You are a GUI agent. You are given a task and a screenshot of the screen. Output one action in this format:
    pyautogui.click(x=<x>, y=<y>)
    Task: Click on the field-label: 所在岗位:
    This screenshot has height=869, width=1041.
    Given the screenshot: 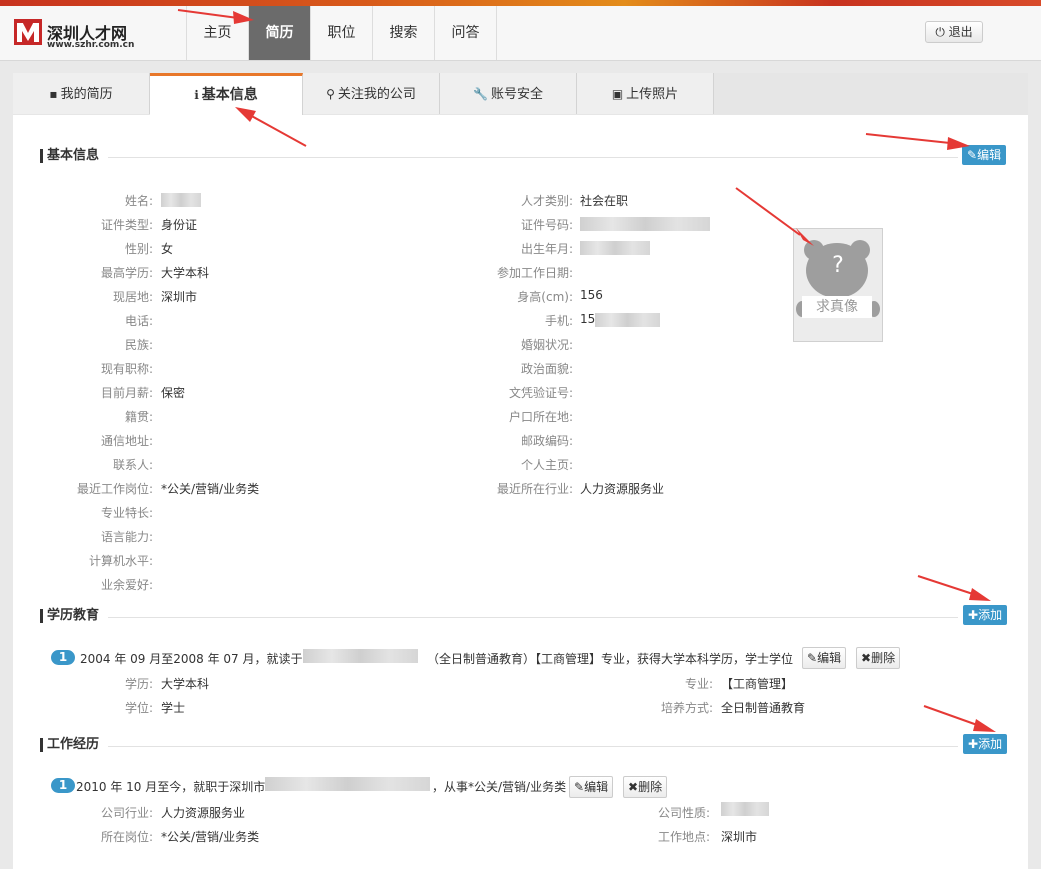 What is the action you would take?
    pyautogui.click(x=126, y=837)
    